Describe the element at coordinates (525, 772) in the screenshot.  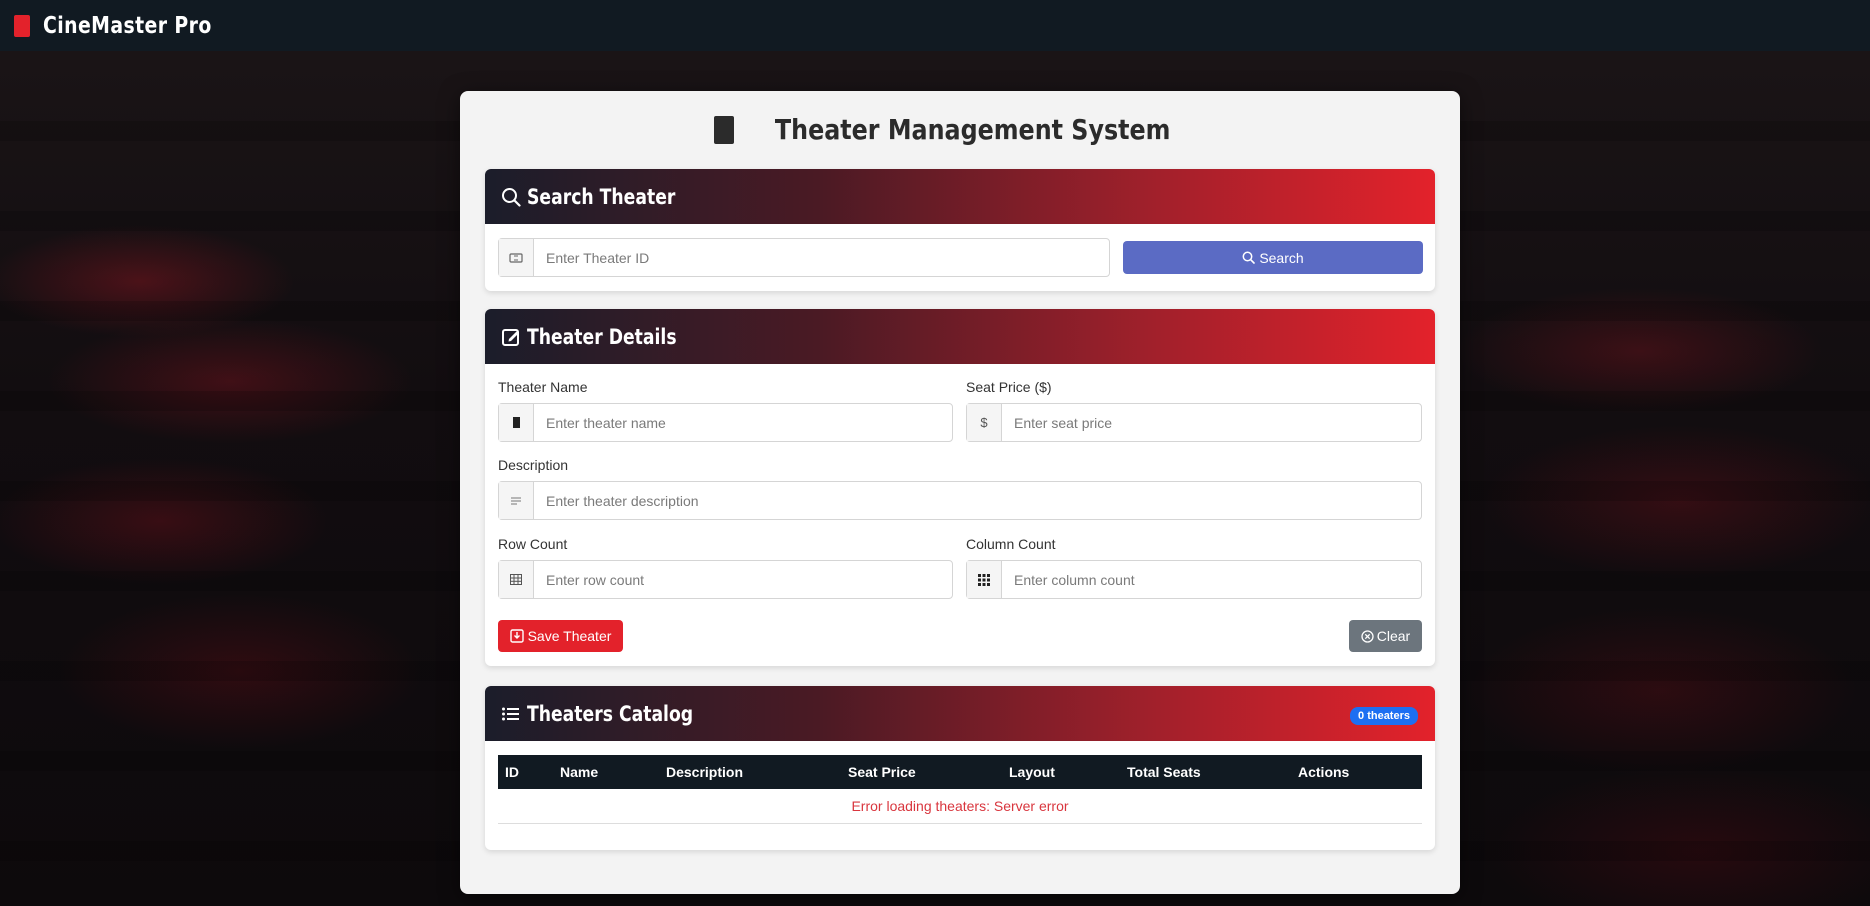
I see `column-header-id: ID` at that location.